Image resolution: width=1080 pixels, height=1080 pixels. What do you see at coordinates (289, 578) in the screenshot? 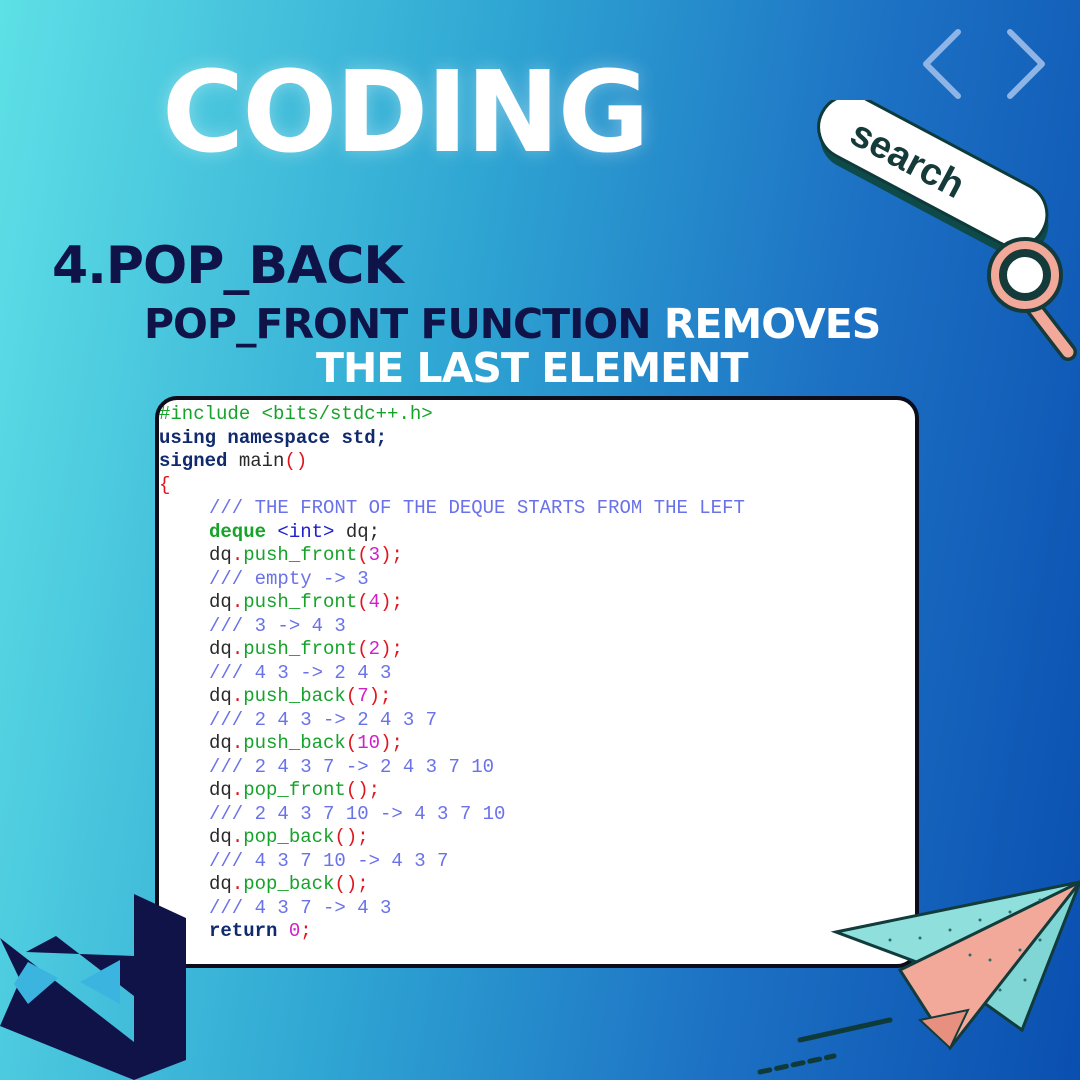
I see `code-comment: /// empty -> 3` at bounding box center [289, 578].